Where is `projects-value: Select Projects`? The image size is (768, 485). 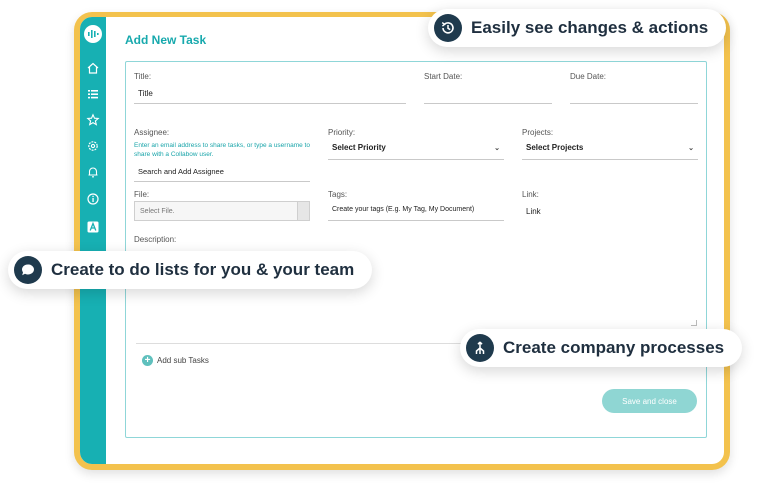
projects-value: Select Projects is located at coordinates (555, 147).